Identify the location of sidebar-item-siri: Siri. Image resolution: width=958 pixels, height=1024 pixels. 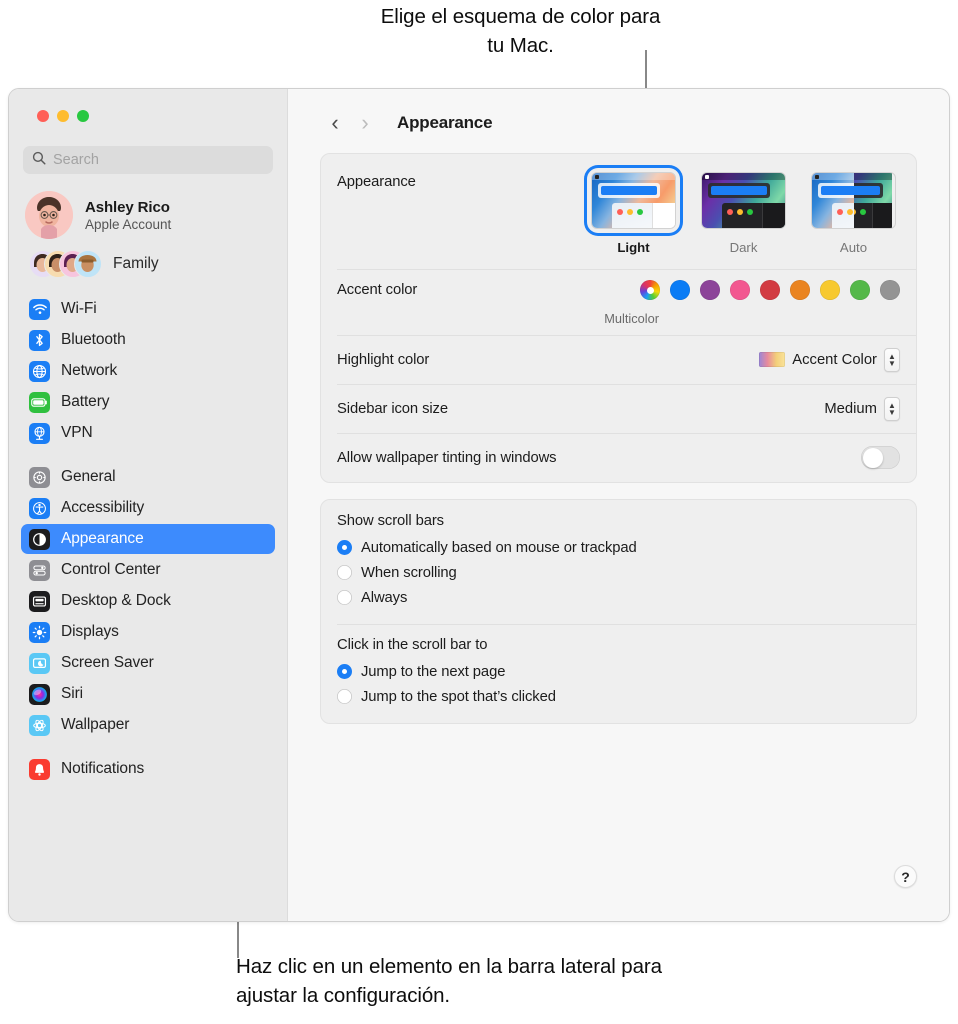
(148, 694).